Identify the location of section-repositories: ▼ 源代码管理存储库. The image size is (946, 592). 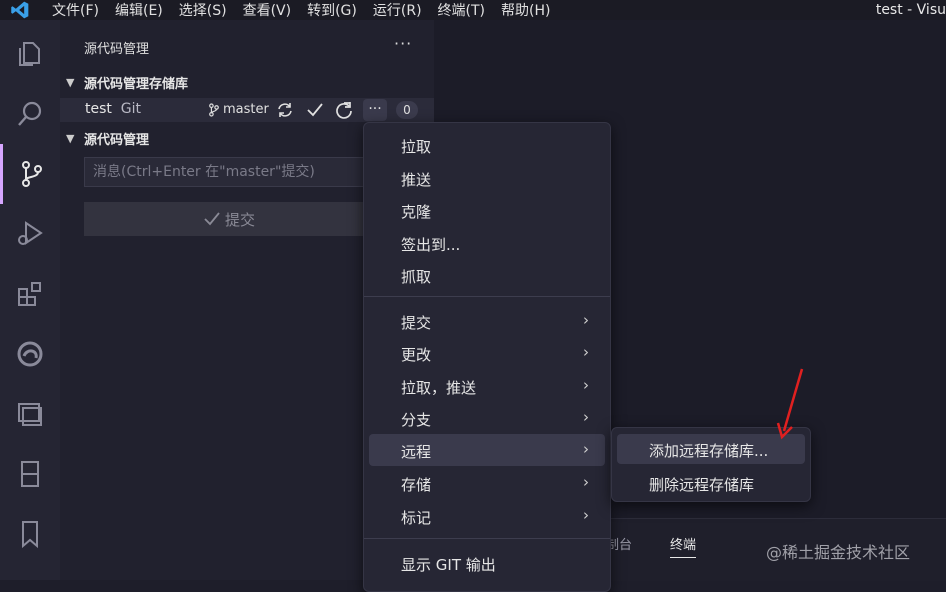
(247, 82).